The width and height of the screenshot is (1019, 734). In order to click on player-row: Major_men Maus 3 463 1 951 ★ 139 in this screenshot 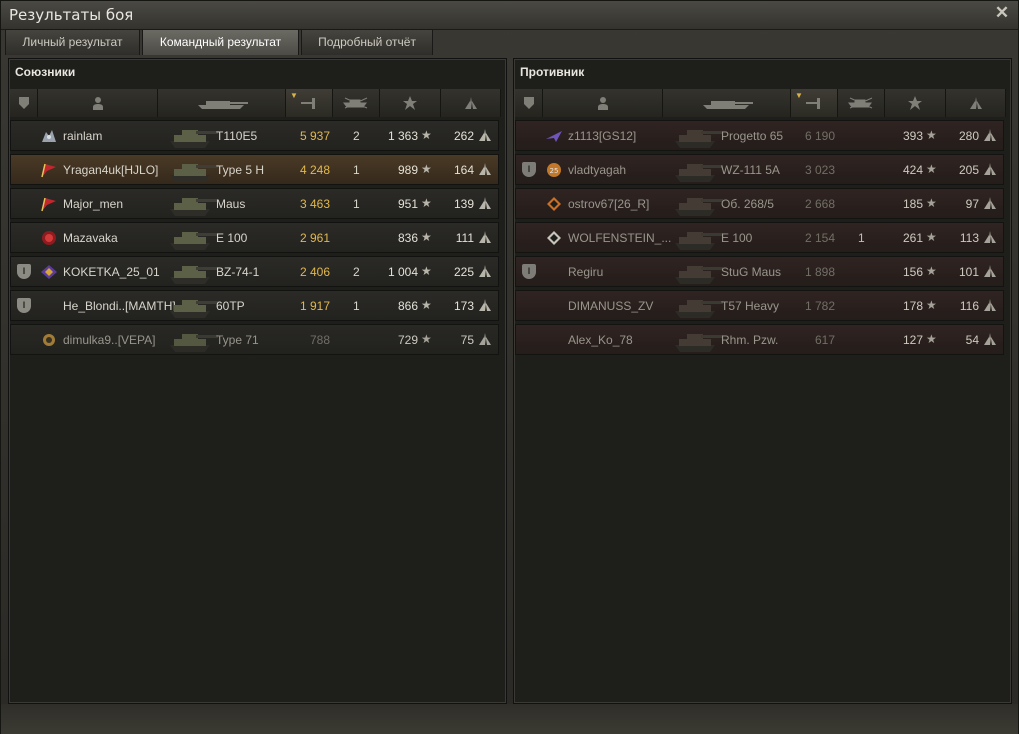, I will do `click(254, 203)`.